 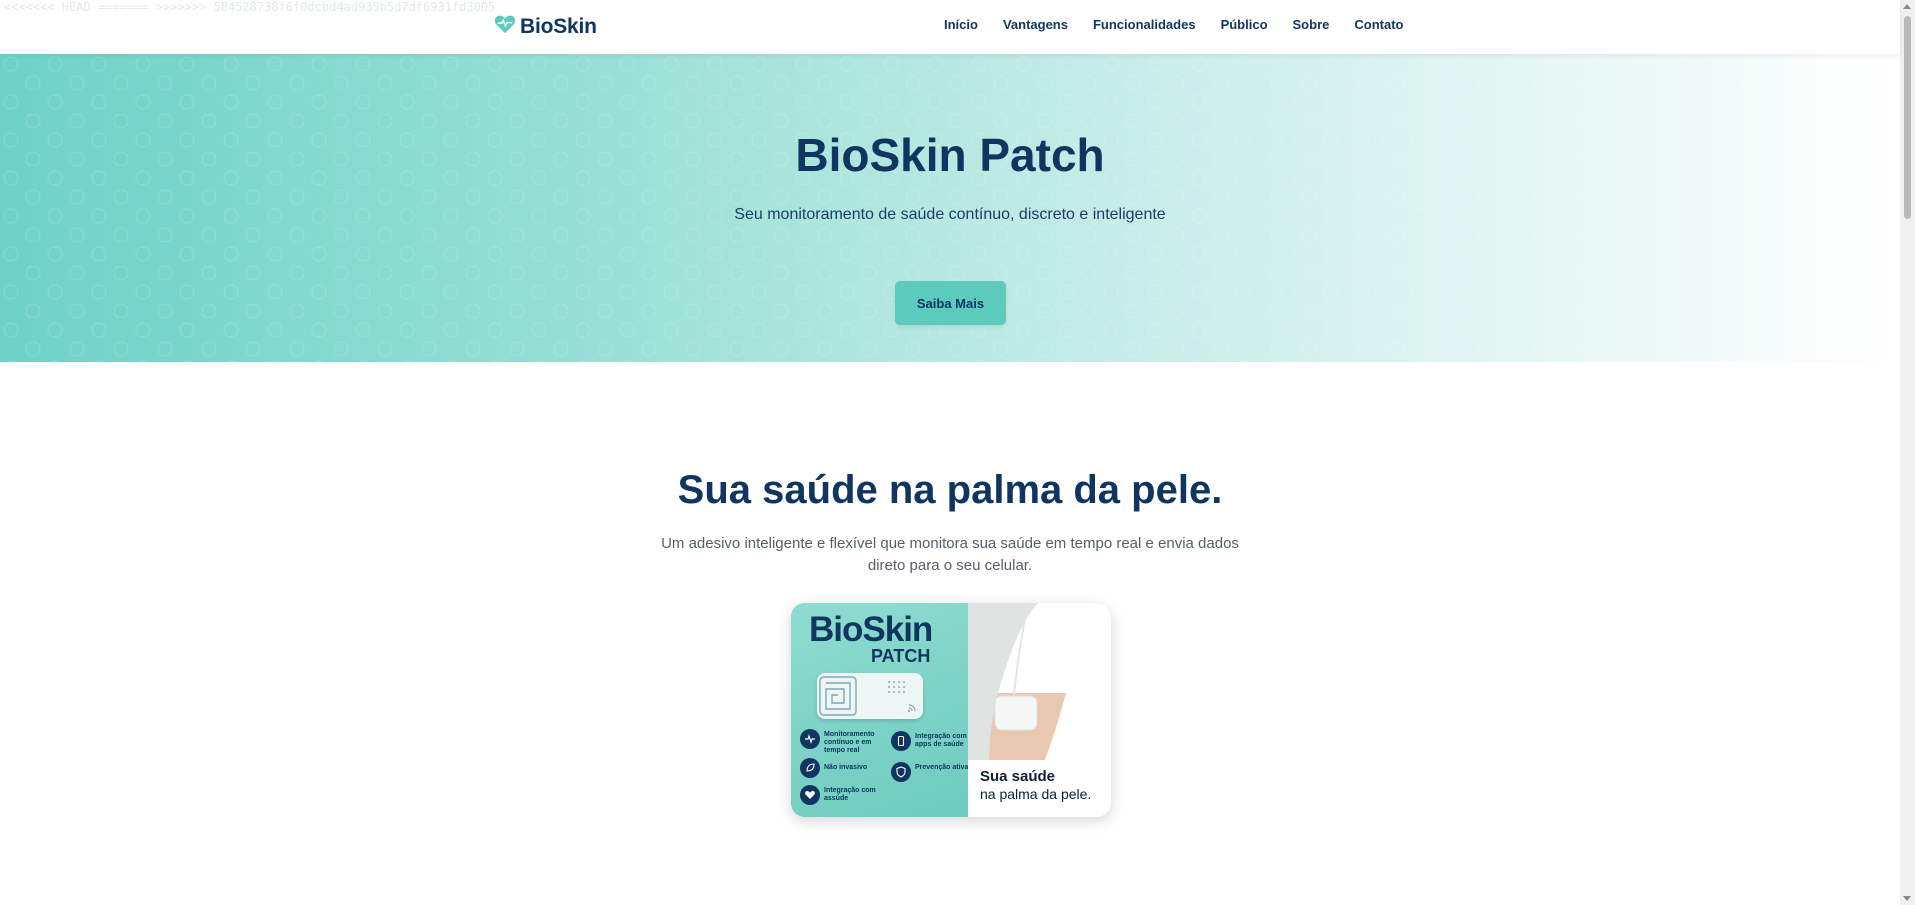 What do you see at coordinates (1378, 24) in the screenshot?
I see `nav-link-contato: Contato` at bounding box center [1378, 24].